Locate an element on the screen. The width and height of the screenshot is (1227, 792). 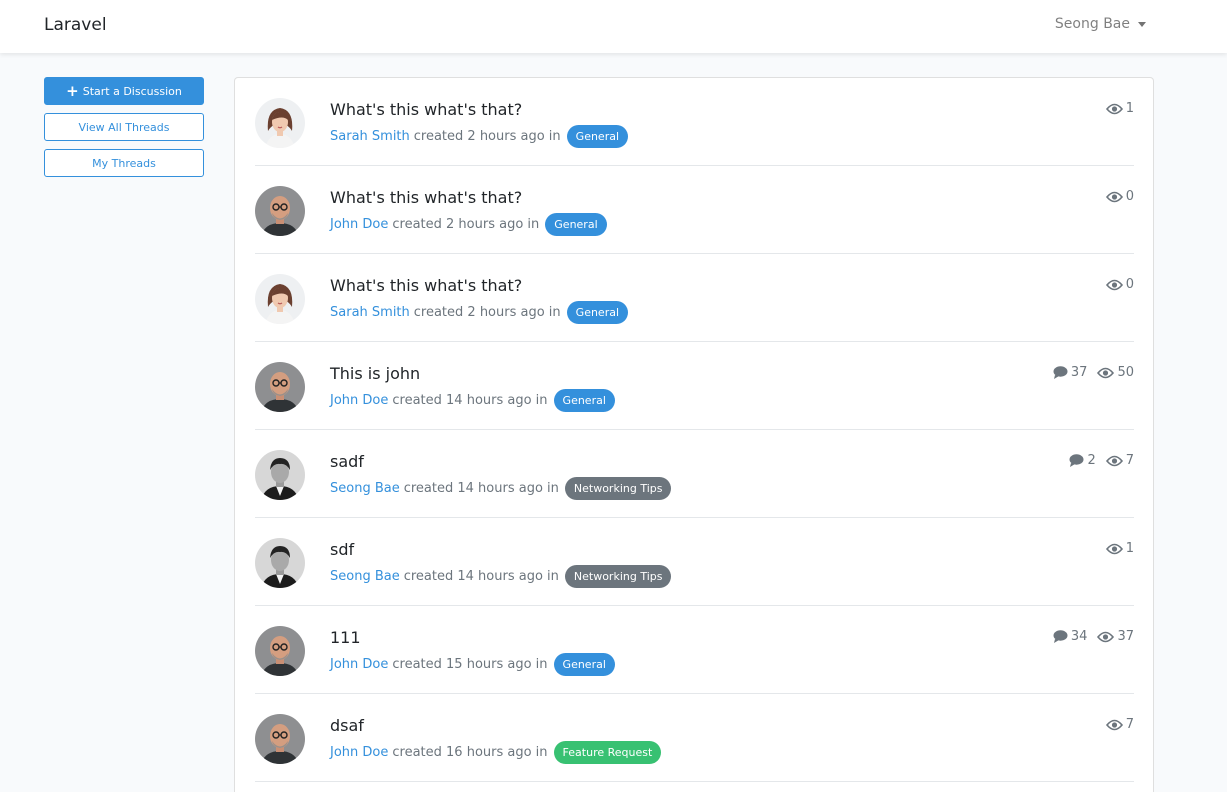
navbar: Laravel Seong Bae is located at coordinates (613, 26).